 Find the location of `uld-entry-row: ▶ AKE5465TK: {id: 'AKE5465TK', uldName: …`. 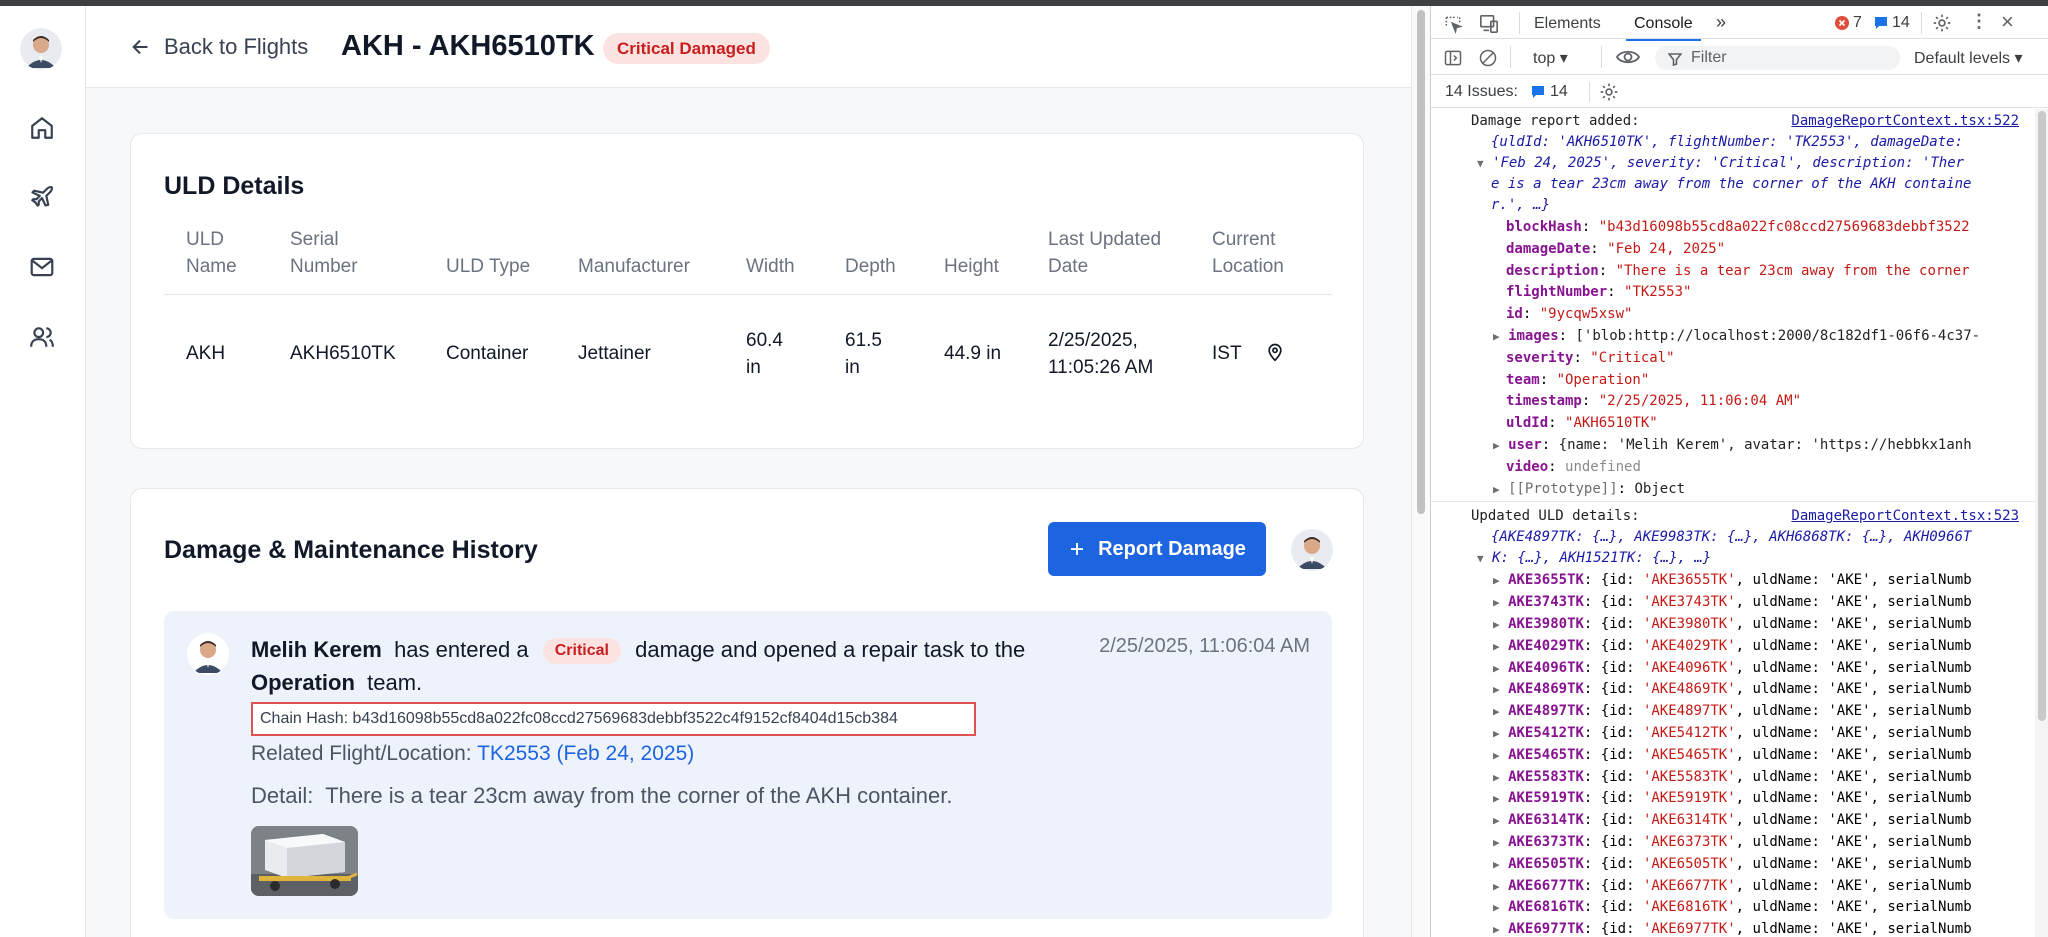

uld-entry-row: ▶ AKE5465TK: {id: 'AKE5465TK', uldName: … is located at coordinates (1732, 755).